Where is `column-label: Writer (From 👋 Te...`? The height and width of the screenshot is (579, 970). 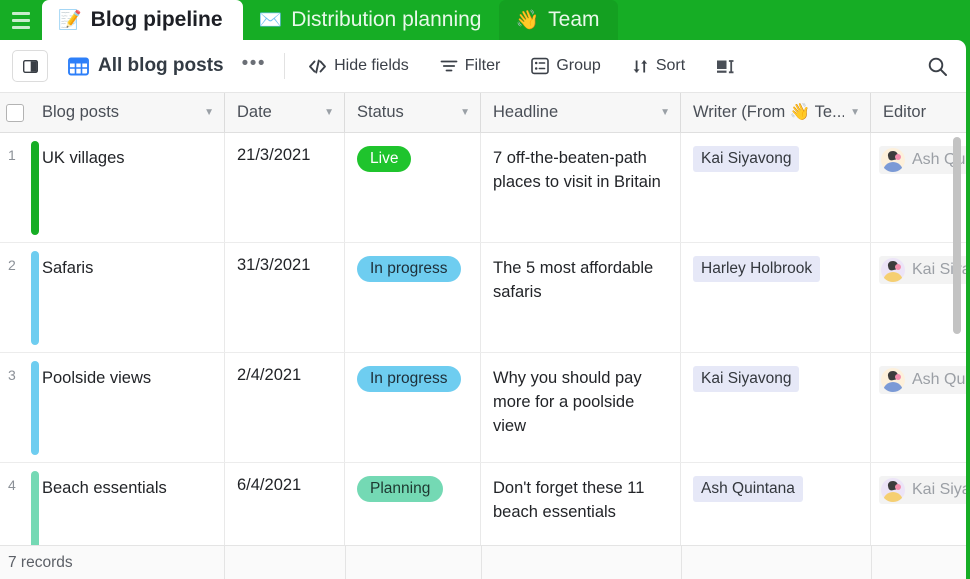 column-label: Writer (From 👋 Te... is located at coordinates (769, 112).